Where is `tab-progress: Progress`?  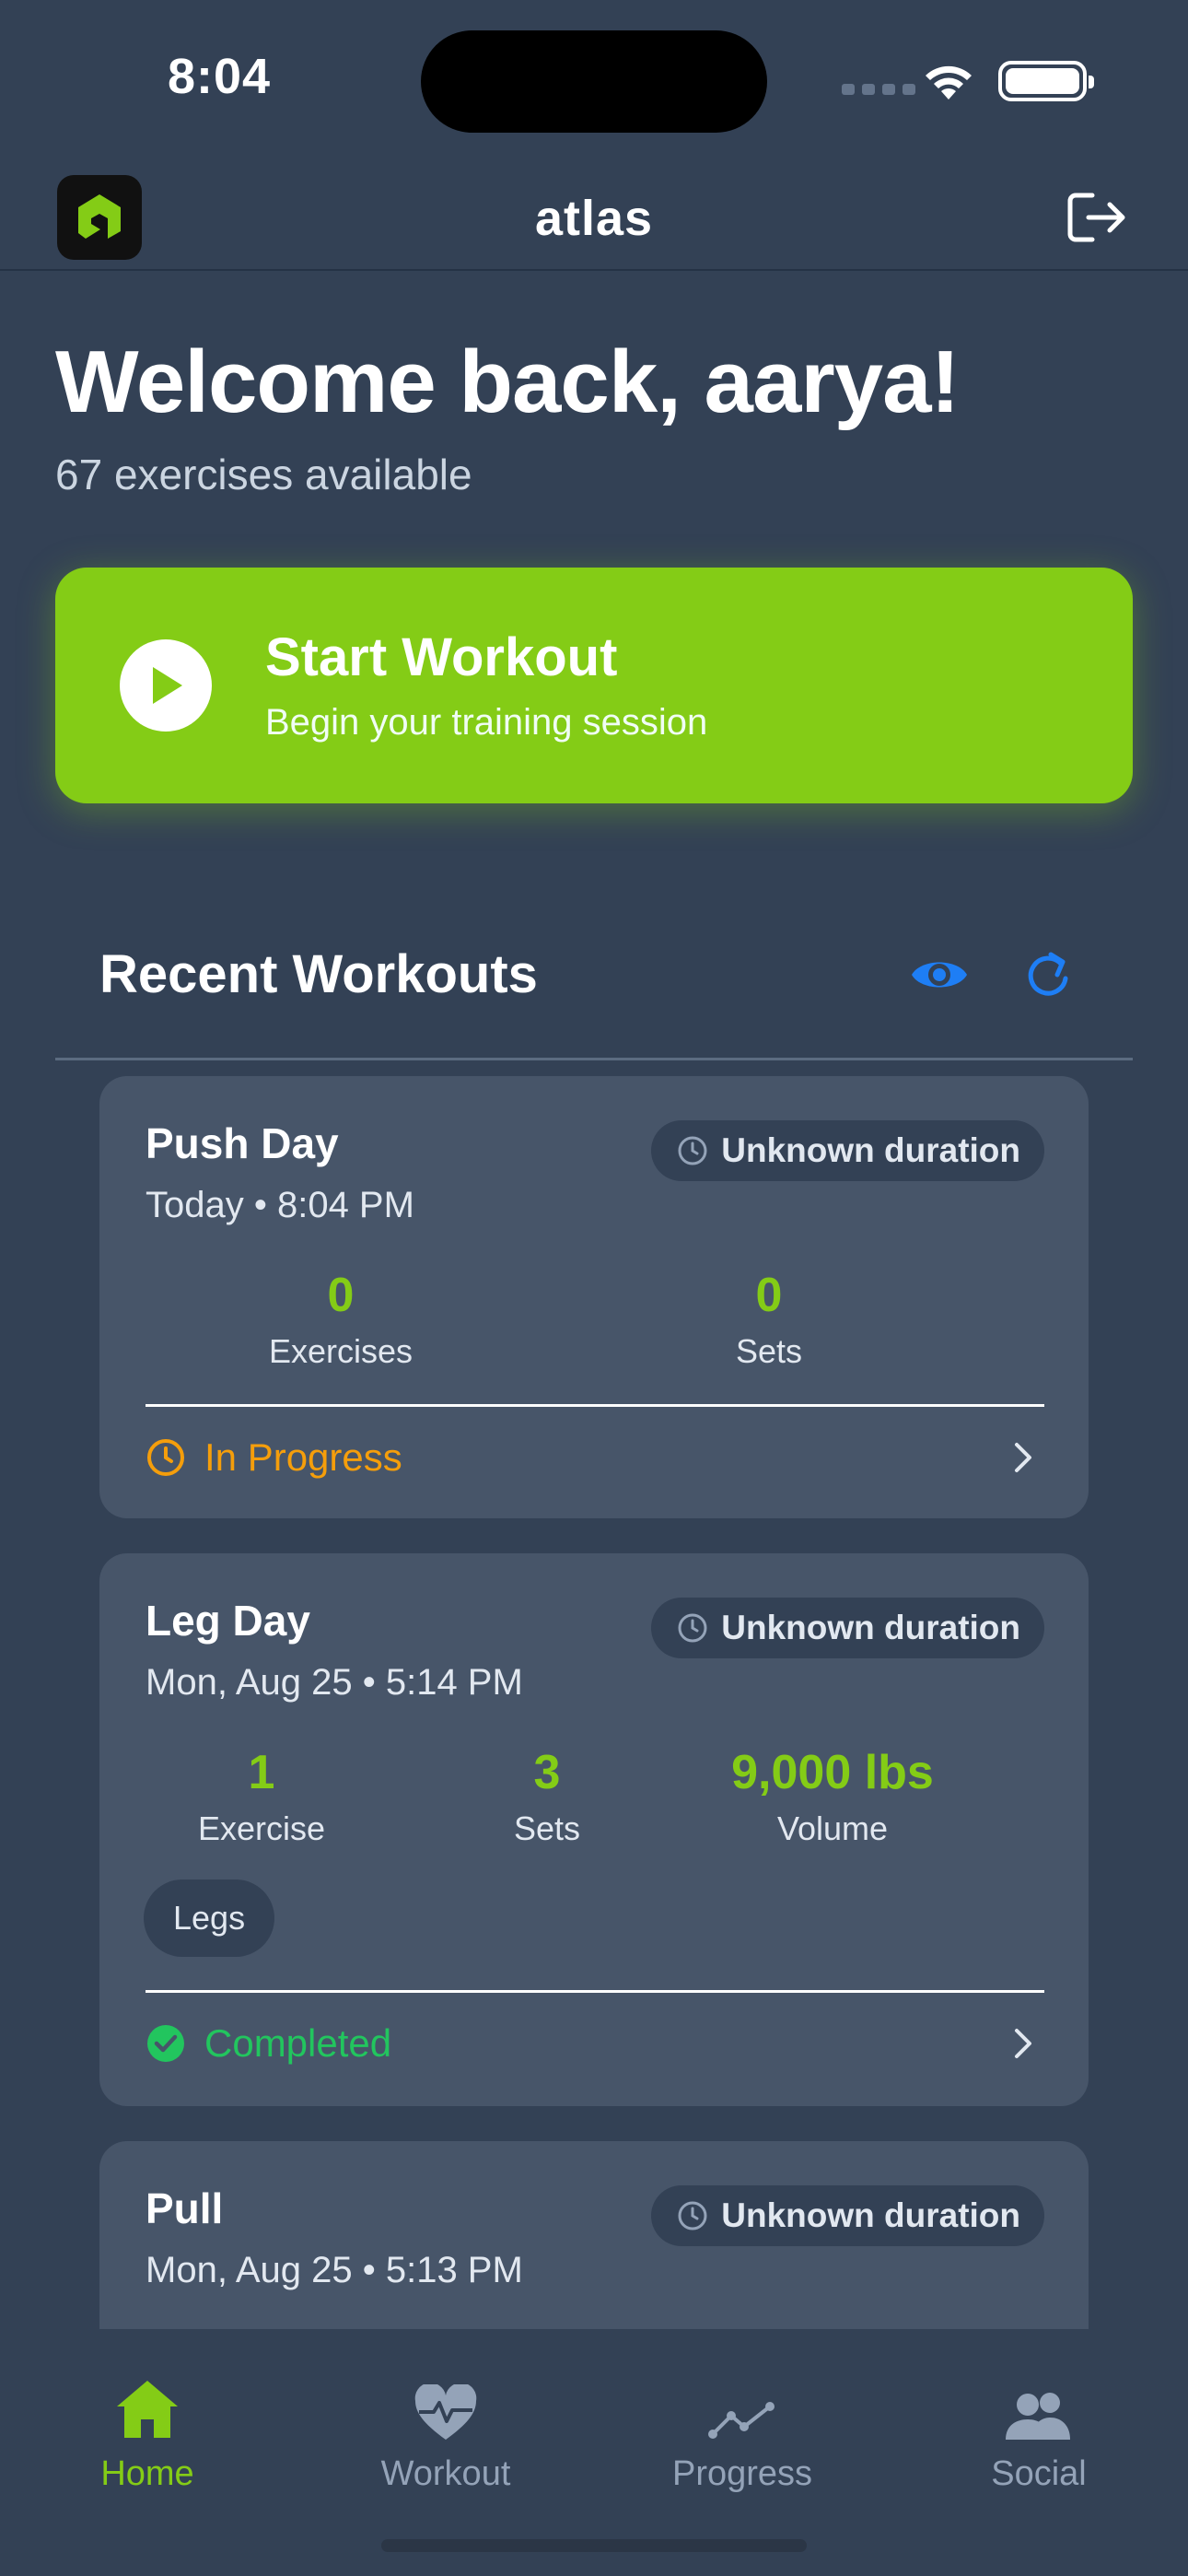 tab-progress: Progress is located at coordinates (742, 2431).